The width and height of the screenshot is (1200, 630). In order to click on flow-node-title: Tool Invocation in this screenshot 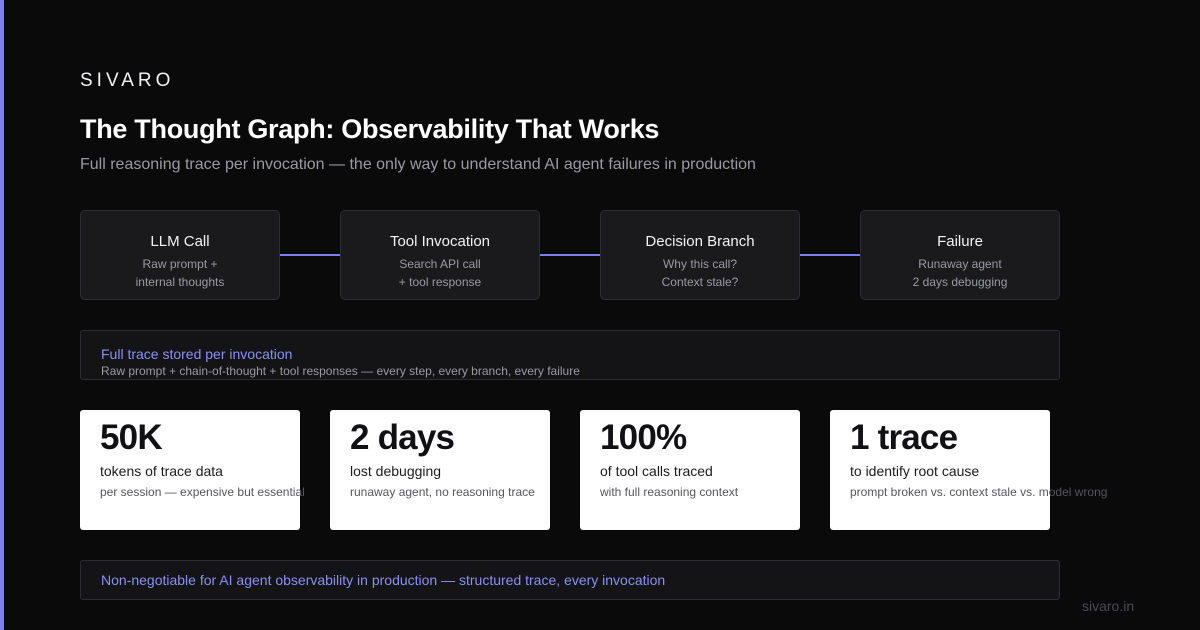, I will do `click(440, 241)`.